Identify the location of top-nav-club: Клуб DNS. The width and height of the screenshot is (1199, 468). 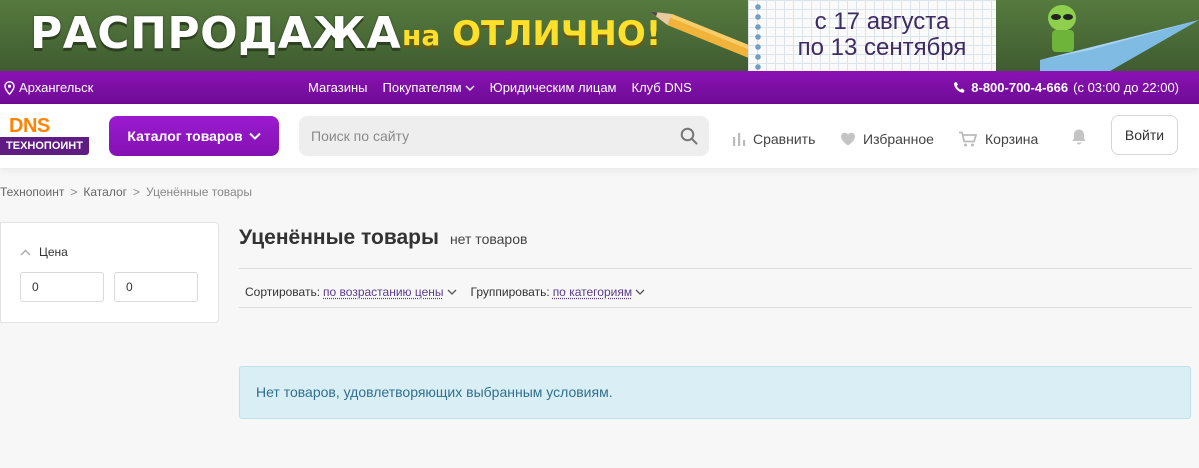
(662, 87).